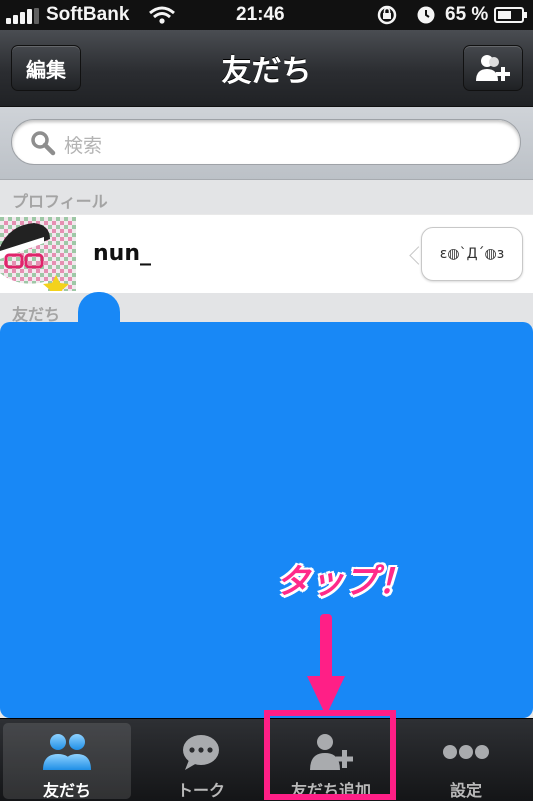  Describe the element at coordinates (23, 16) in the screenshot. I see `signal-strength-icon` at that location.